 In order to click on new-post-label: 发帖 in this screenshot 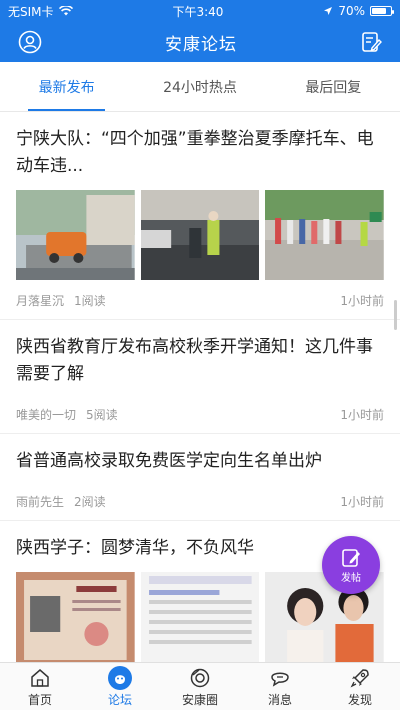, I will do `click(351, 578)`.